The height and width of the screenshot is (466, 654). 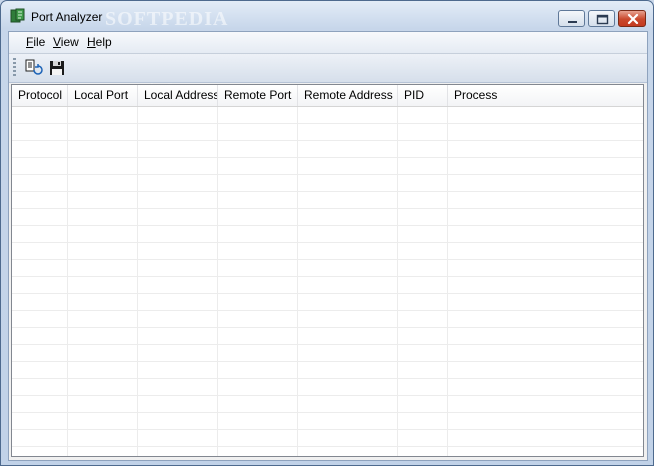 What do you see at coordinates (103, 95) in the screenshot?
I see `column-header-local-port: Local Port` at bounding box center [103, 95].